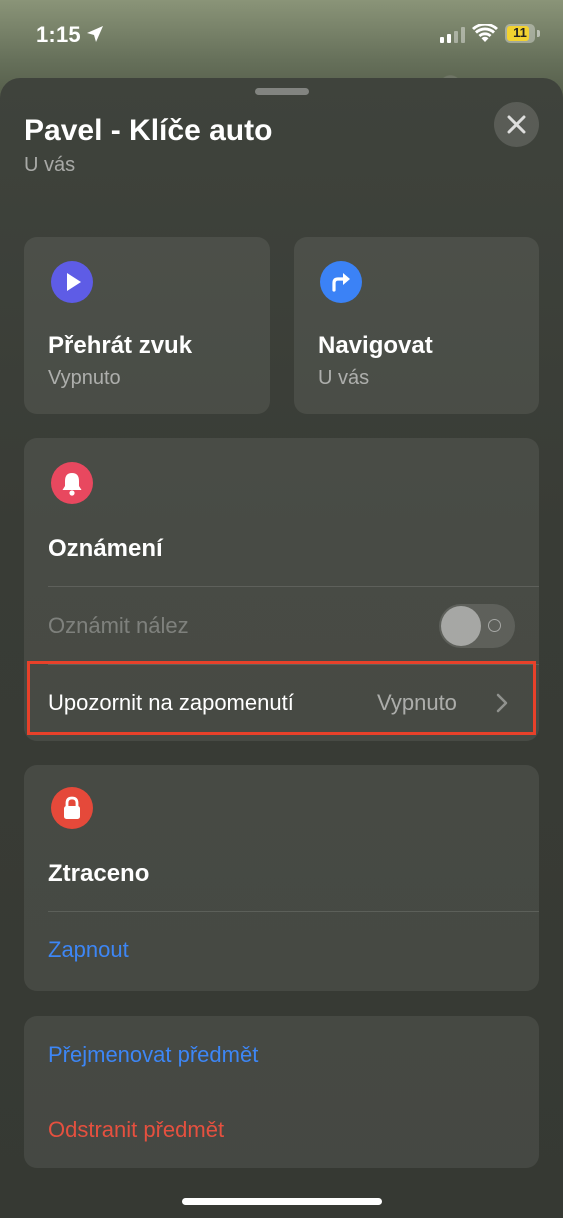  I want to click on rename-item-button: Přejmenovat předmět, so click(153, 1055).